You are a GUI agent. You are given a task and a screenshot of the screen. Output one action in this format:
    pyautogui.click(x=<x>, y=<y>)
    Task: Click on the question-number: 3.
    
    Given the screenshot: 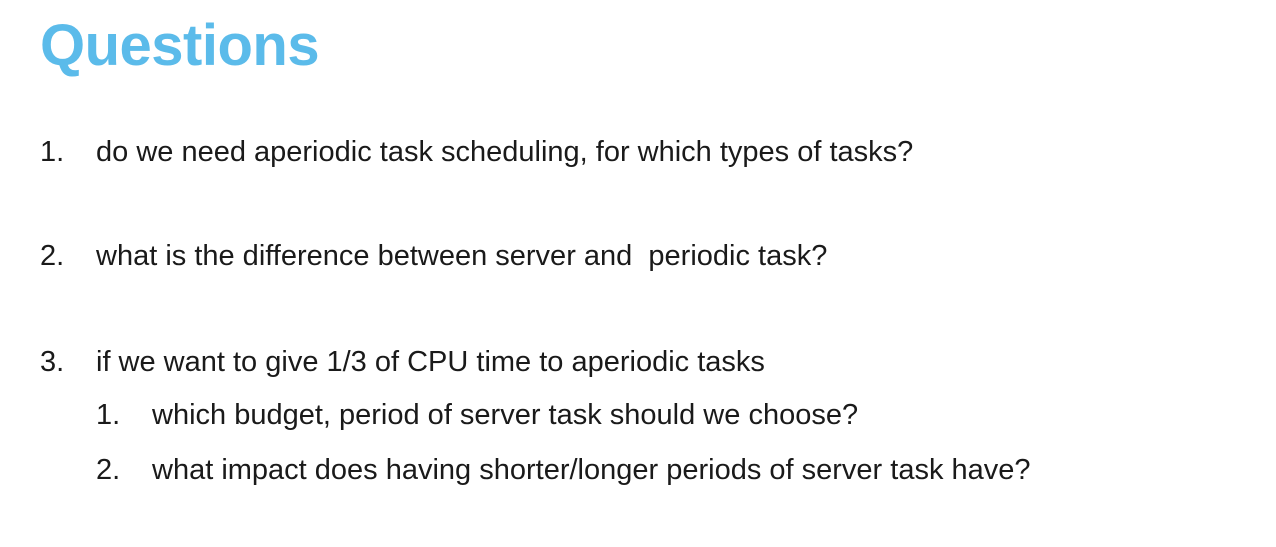 What is the action you would take?
    pyautogui.click(x=52, y=362)
    